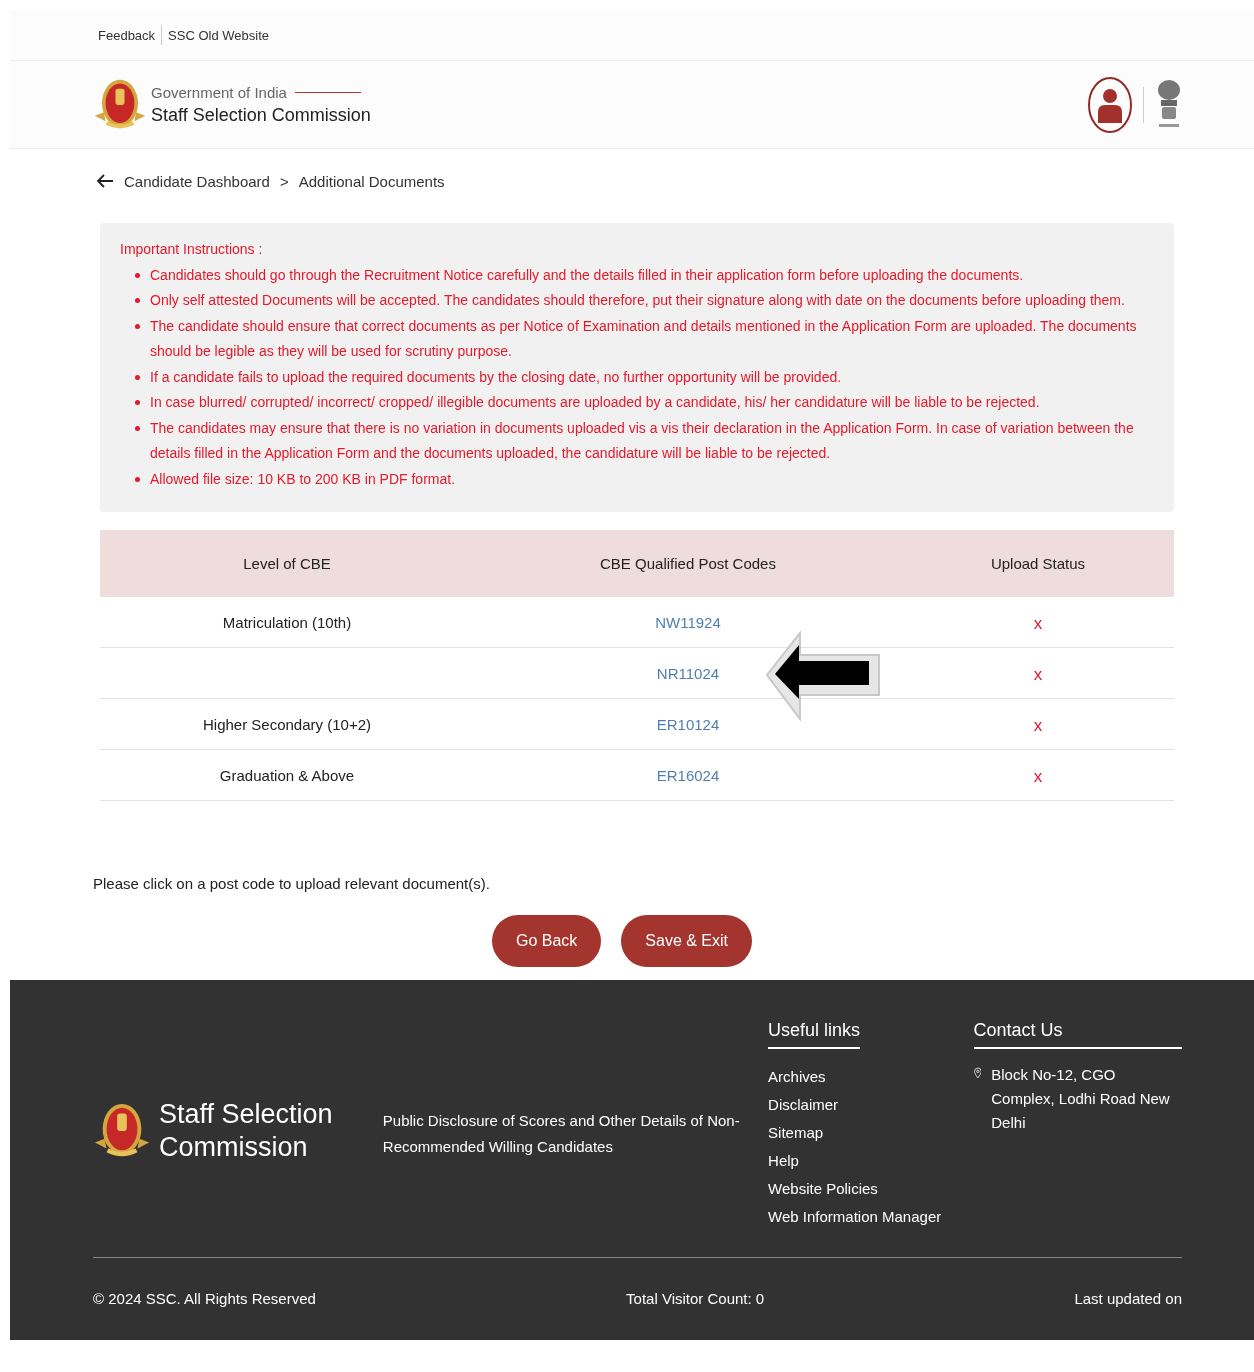 This screenshot has width=1254, height=1372. What do you see at coordinates (796, 1133) in the screenshot?
I see `footer-link: Sitemap` at bounding box center [796, 1133].